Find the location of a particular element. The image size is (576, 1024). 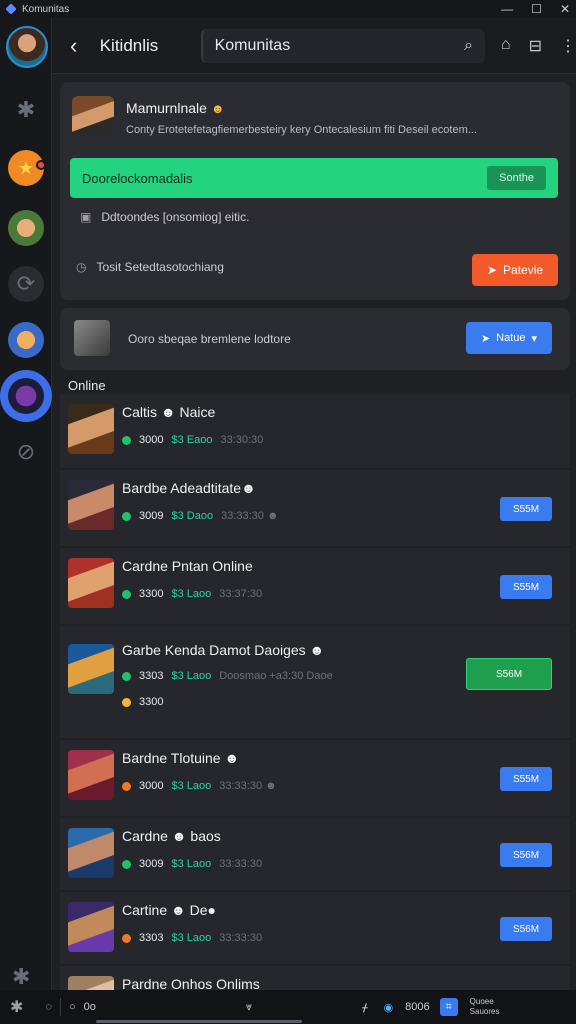

minimize-button: — is located at coordinates (507, 9).